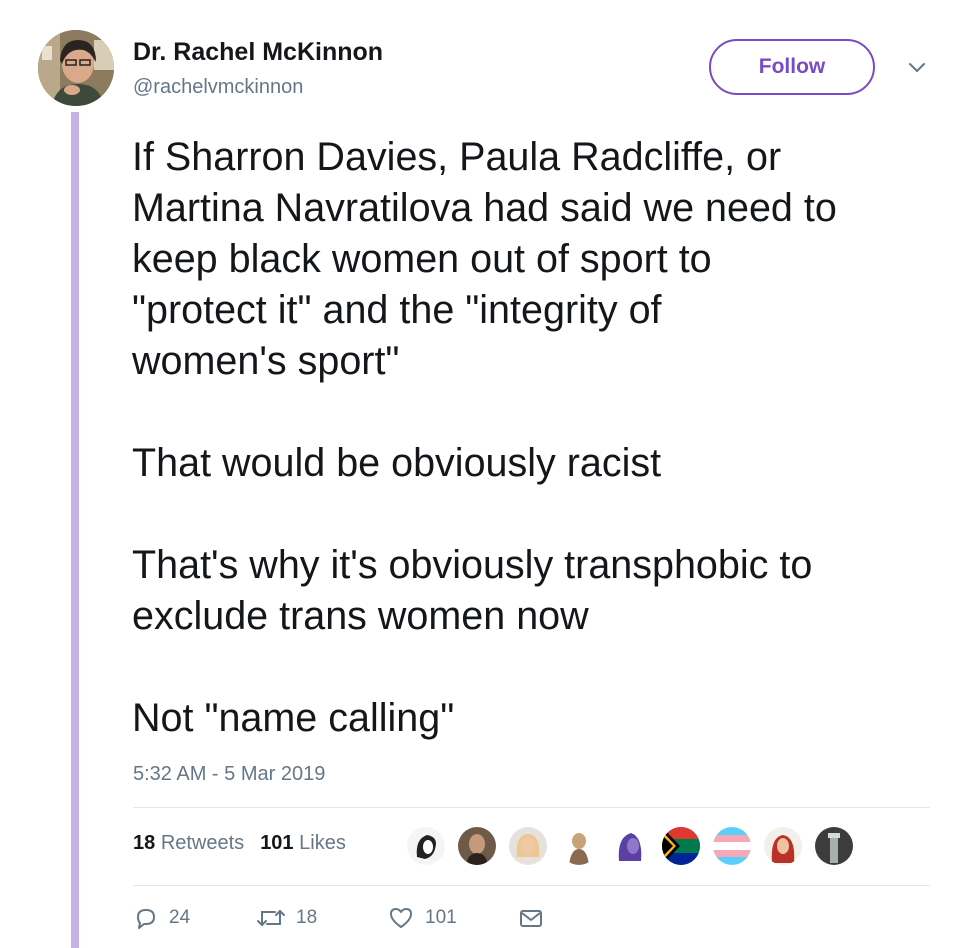  Describe the element at coordinates (307, 917) in the screenshot. I see `retweet-count: 18` at that location.